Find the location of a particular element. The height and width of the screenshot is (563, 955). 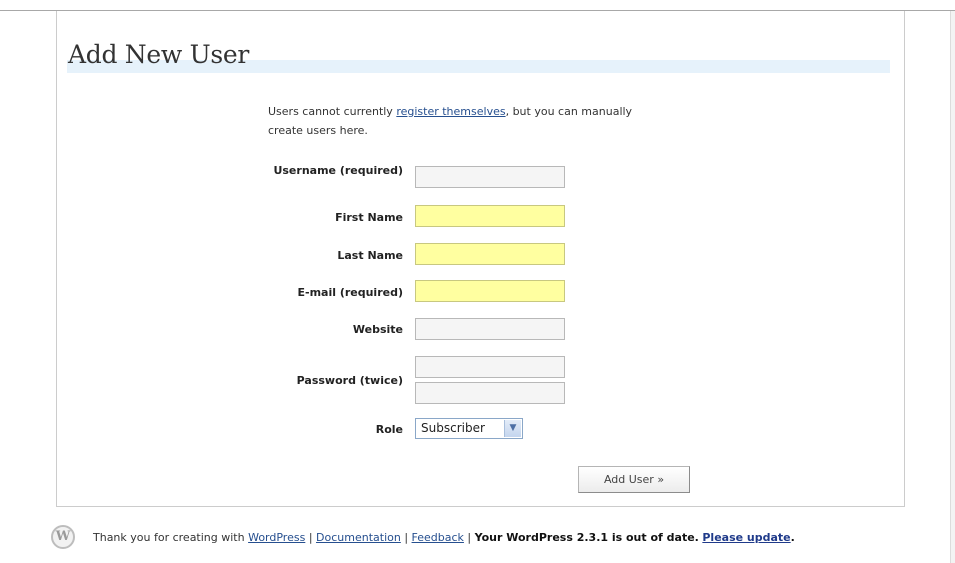

page-title: Add New User is located at coordinates (159, 54).